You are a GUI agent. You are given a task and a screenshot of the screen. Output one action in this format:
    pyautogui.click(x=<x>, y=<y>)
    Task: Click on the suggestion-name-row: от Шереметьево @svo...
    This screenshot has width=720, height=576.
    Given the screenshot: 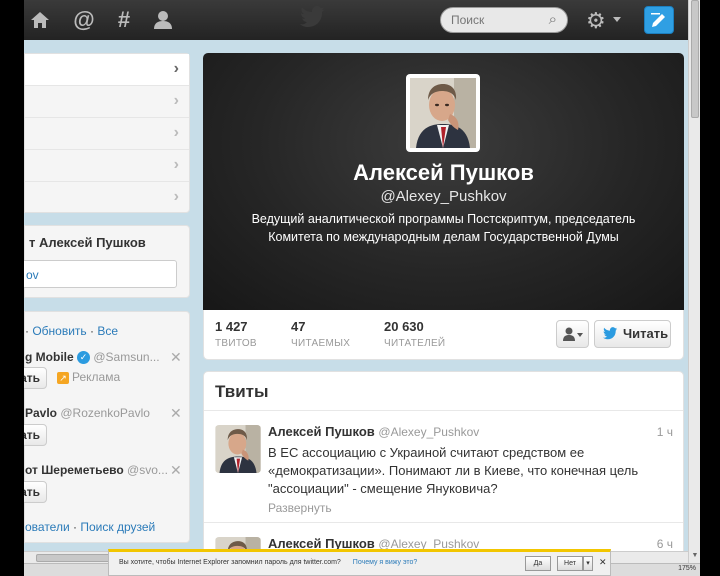 What is the action you would take?
    pyautogui.click(x=96, y=470)
    